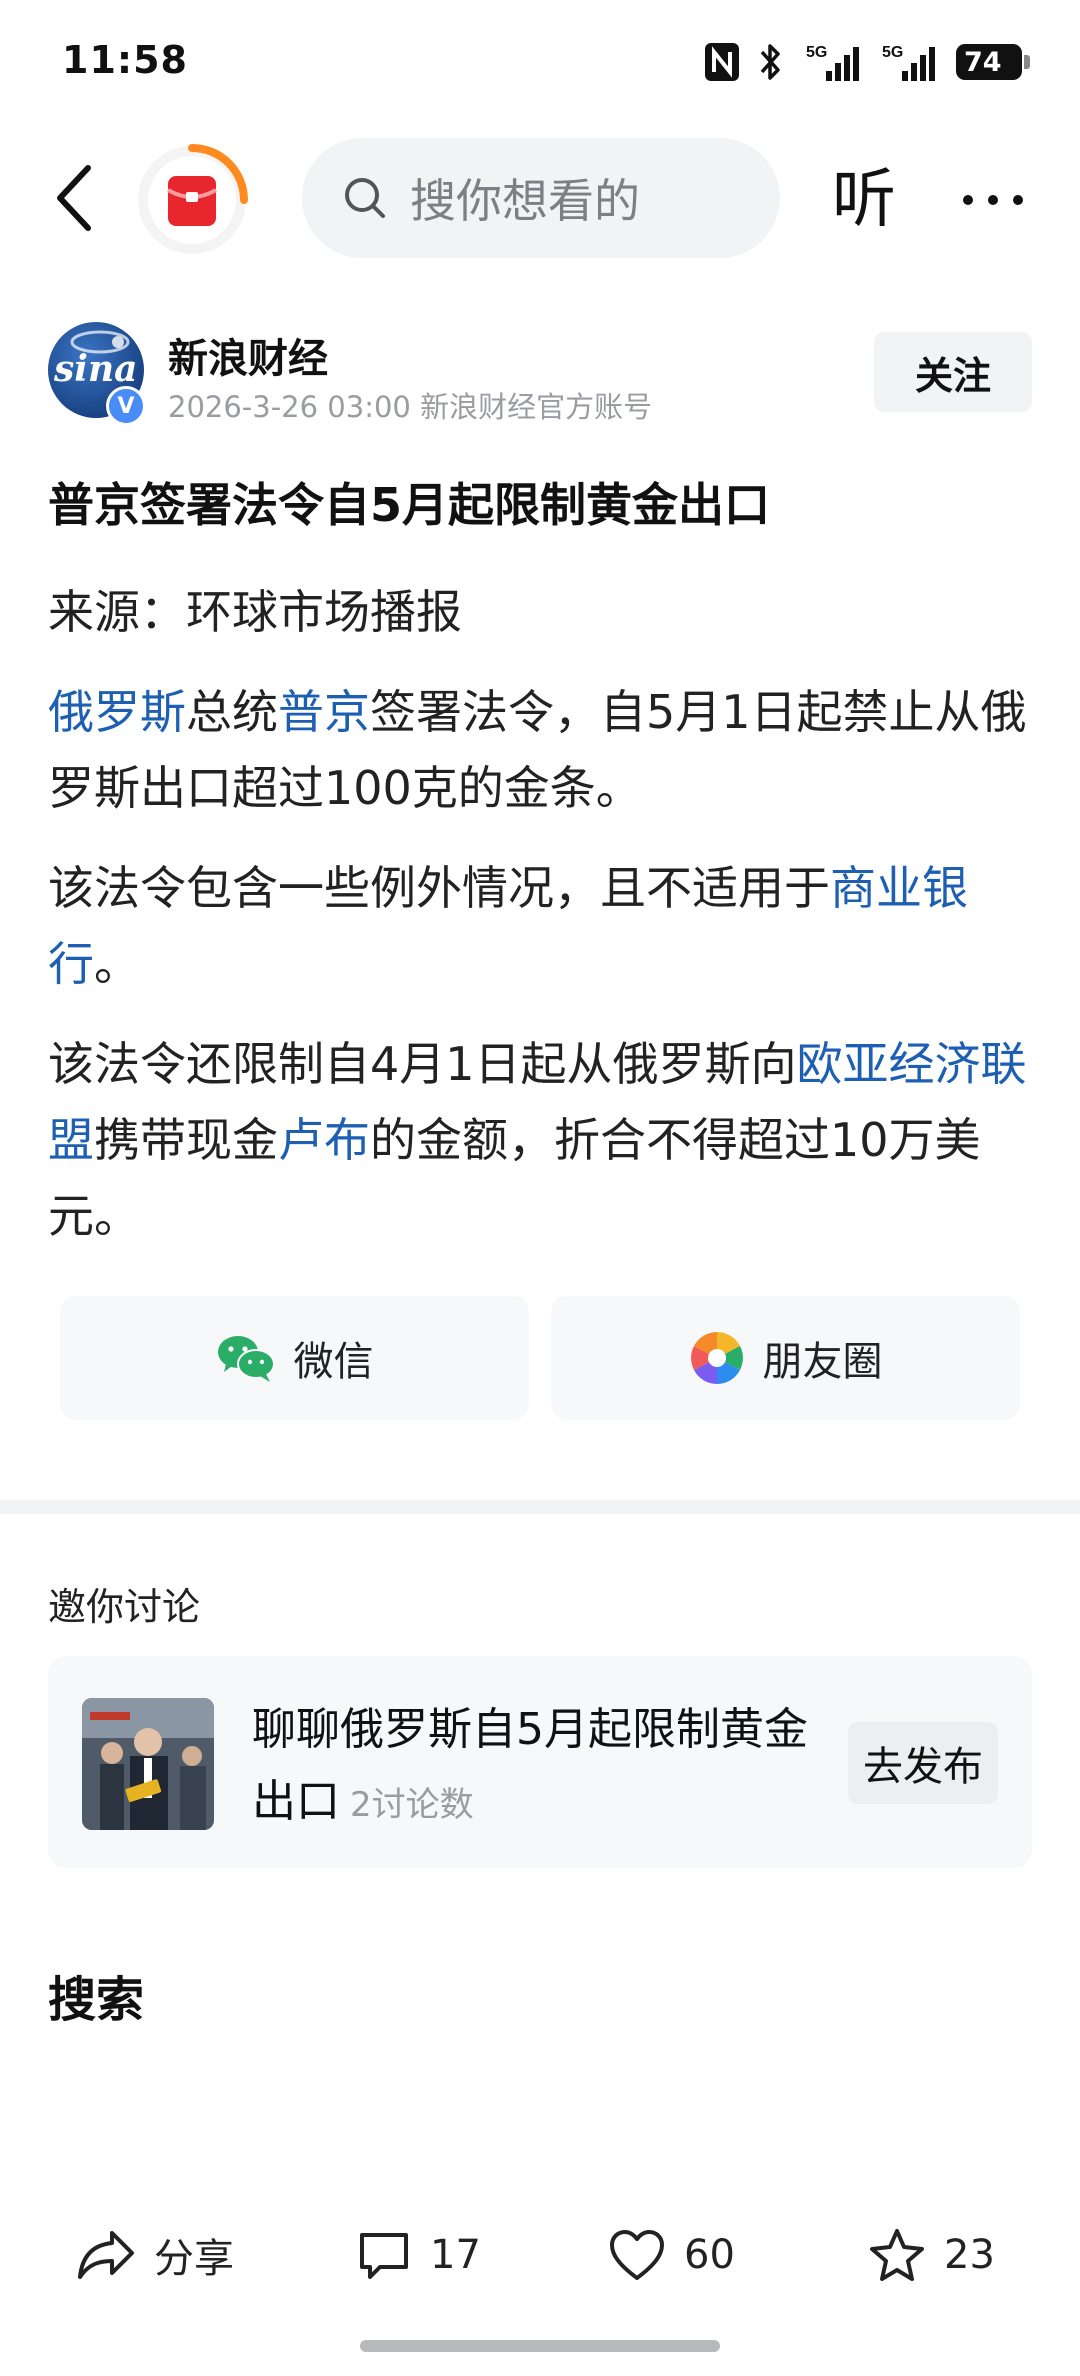 Image resolution: width=1080 pixels, height=2376 pixels. I want to click on share-wechat-label: 微信, so click(333, 1362).